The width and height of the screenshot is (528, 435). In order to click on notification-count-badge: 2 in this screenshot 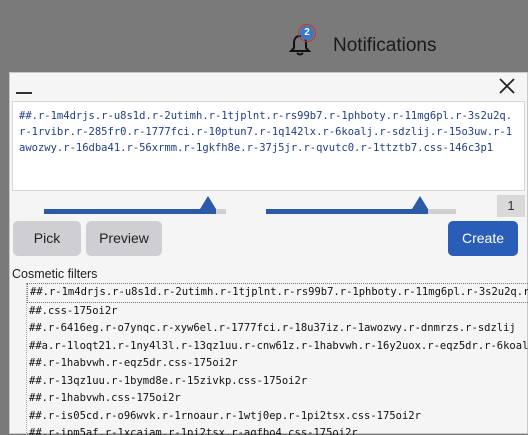, I will do `click(307, 33)`.